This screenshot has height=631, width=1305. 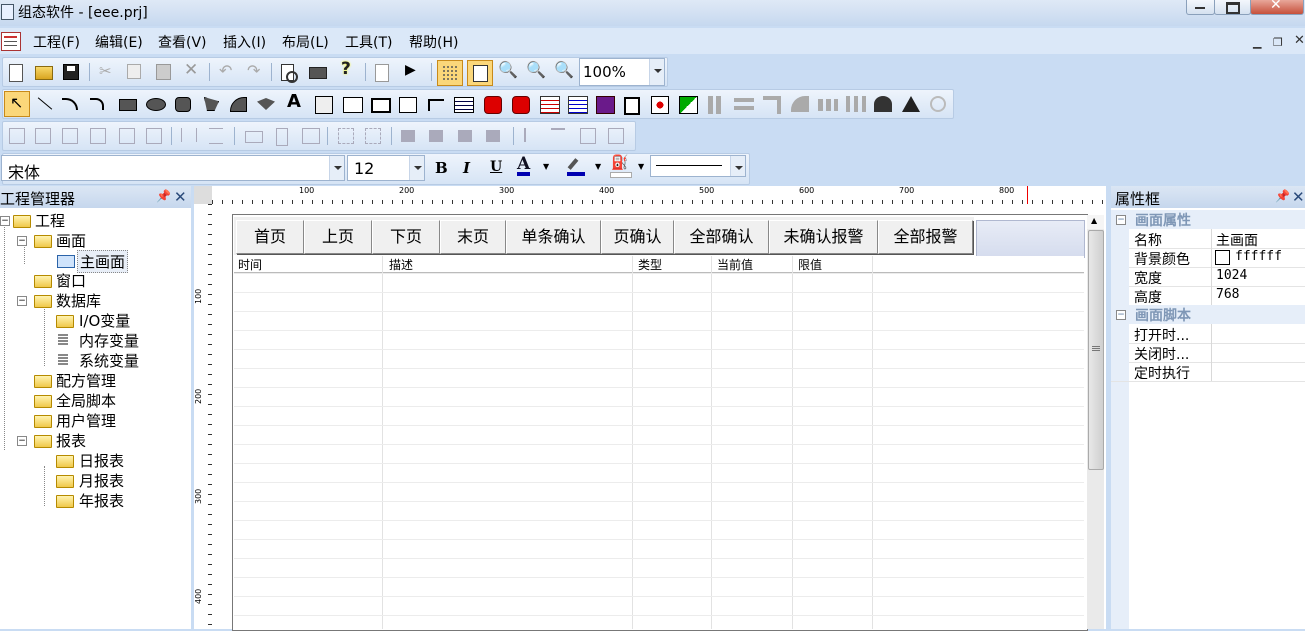 What do you see at coordinates (536, 69) in the screenshot?
I see `zoom-out-icon: 🔍` at bounding box center [536, 69].